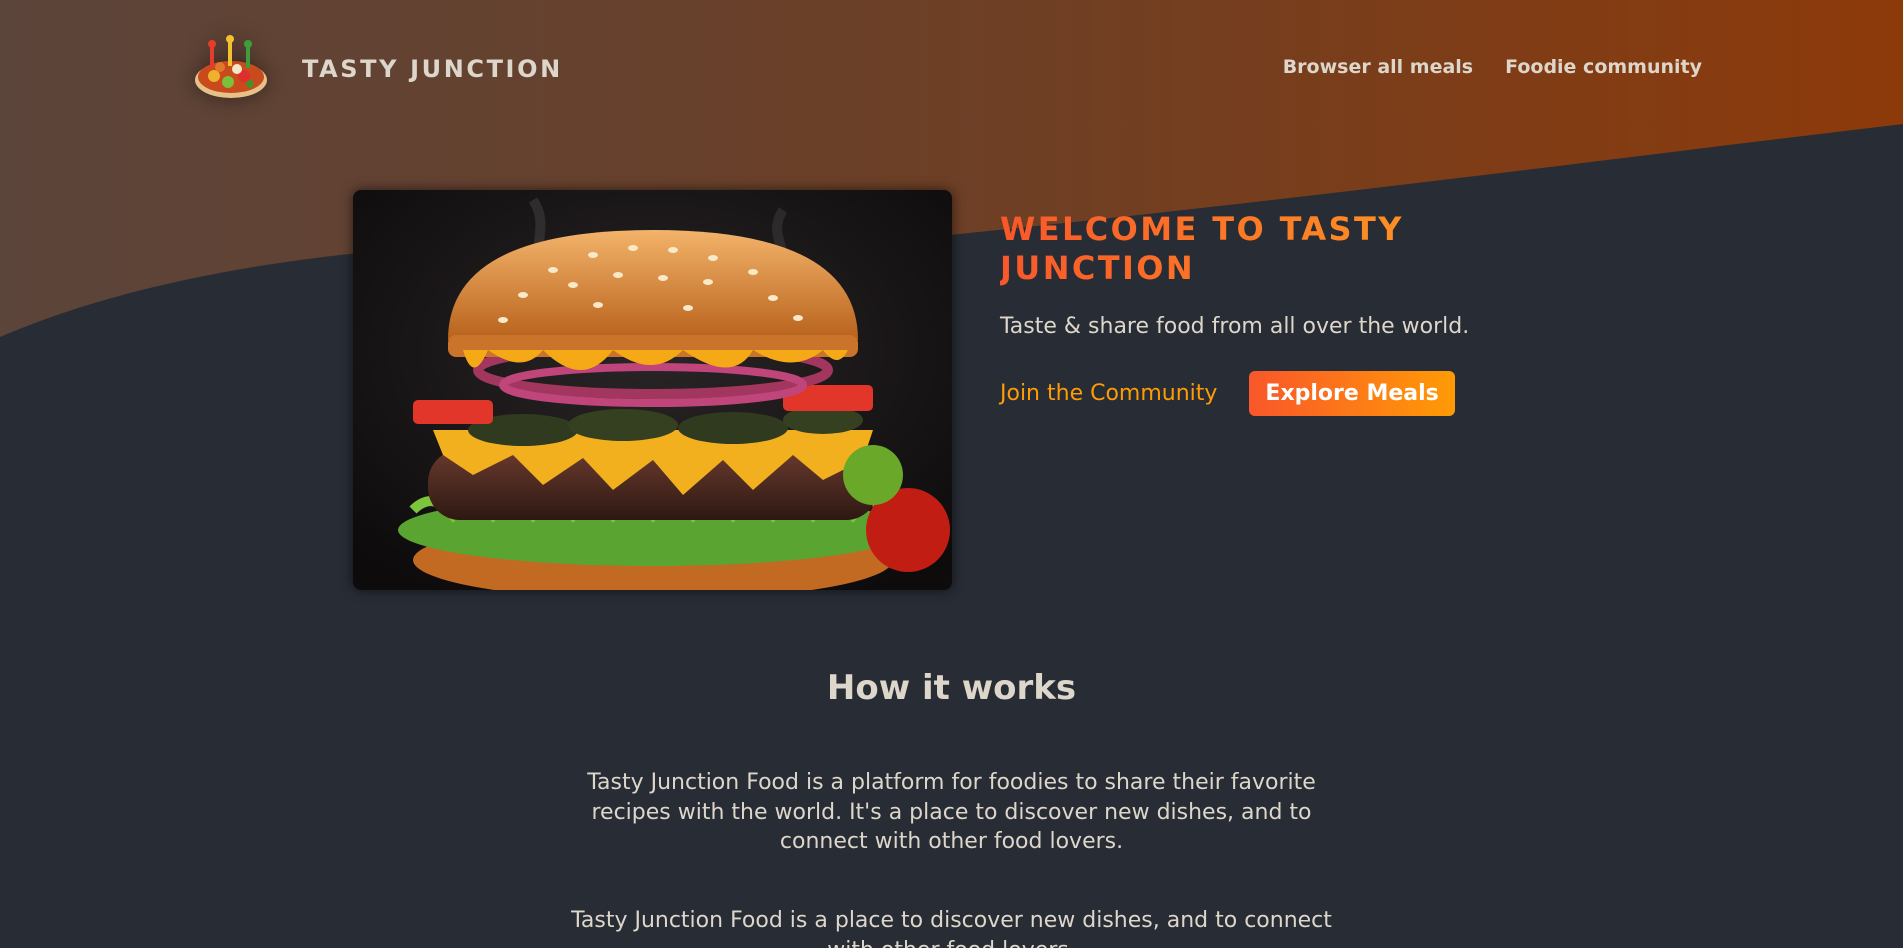 The width and height of the screenshot is (1903, 948). I want to click on hero-burger-image, so click(652, 390).